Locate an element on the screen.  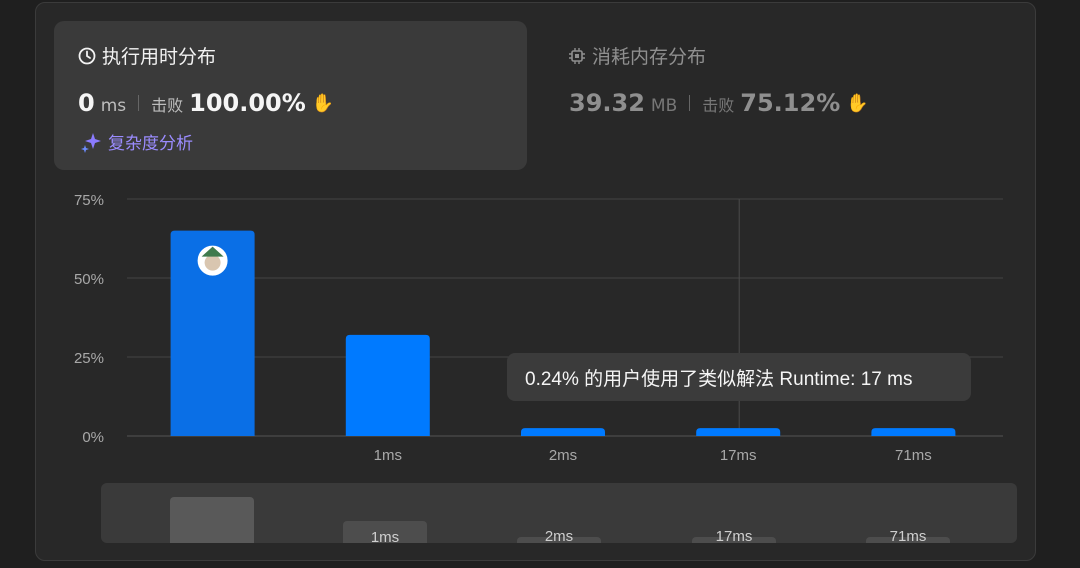
x-tick-label: 2ms is located at coordinates (563, 455).